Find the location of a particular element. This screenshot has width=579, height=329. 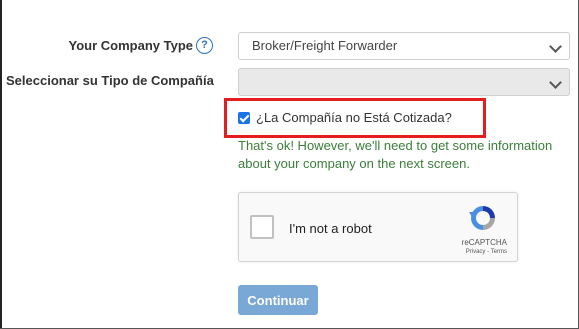

company-type-select-value: Broker/Freight Forwarder is located at coordinates (325, 45).